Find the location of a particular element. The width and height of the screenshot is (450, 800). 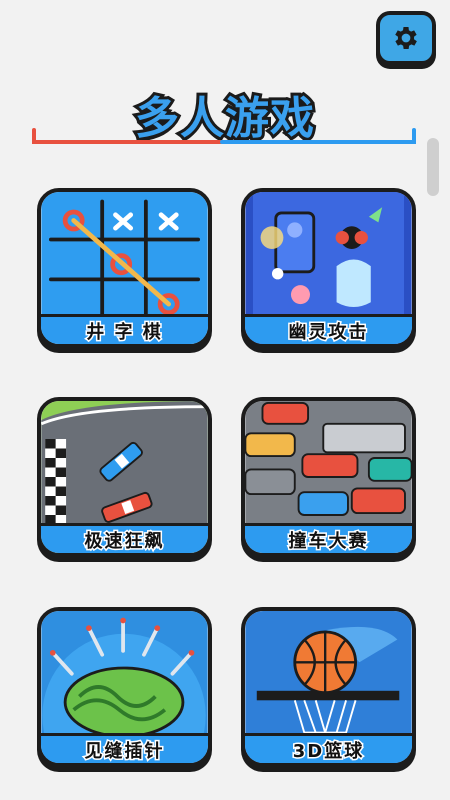

scrollbar is located at coordinates (433, 167).